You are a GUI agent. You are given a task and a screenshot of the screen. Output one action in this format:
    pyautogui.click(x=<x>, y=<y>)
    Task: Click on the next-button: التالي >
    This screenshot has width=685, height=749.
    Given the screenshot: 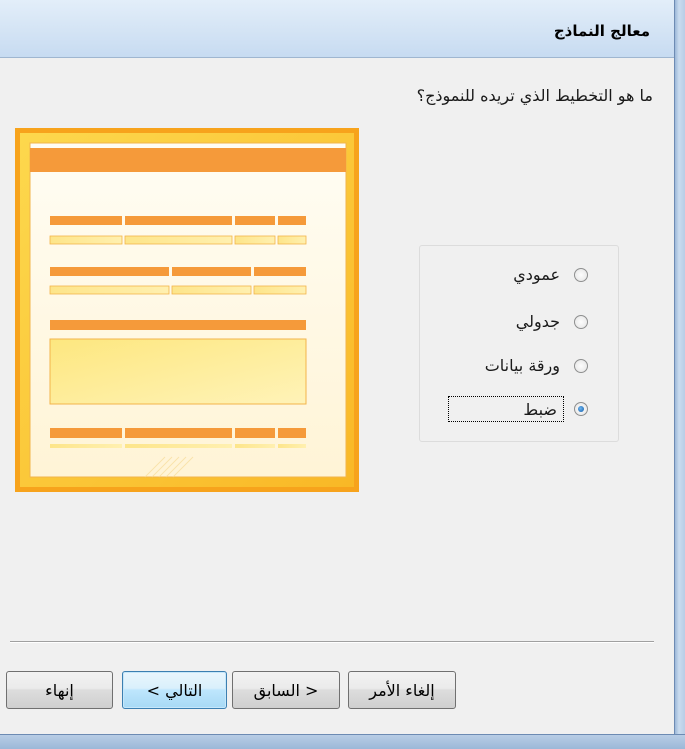 What is the action you would take?
    pyautogui.click(x=174, y=690)
    